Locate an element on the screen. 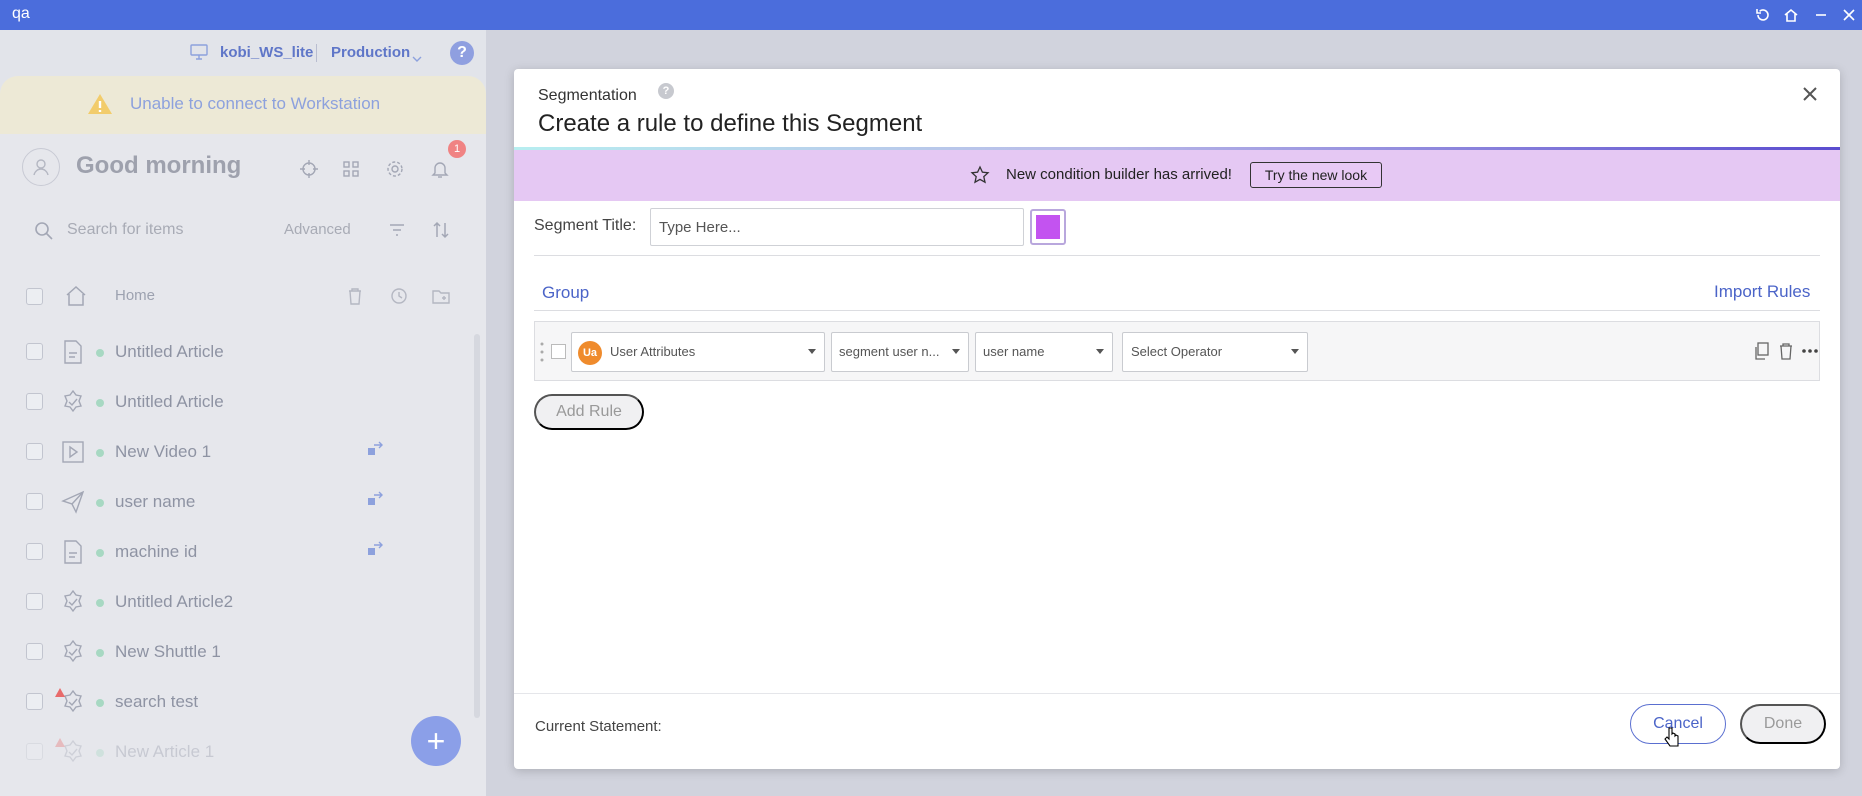 The image size is (1862, 796). dialog-subtitle: Segmentation is located at coordinates (587, 95).